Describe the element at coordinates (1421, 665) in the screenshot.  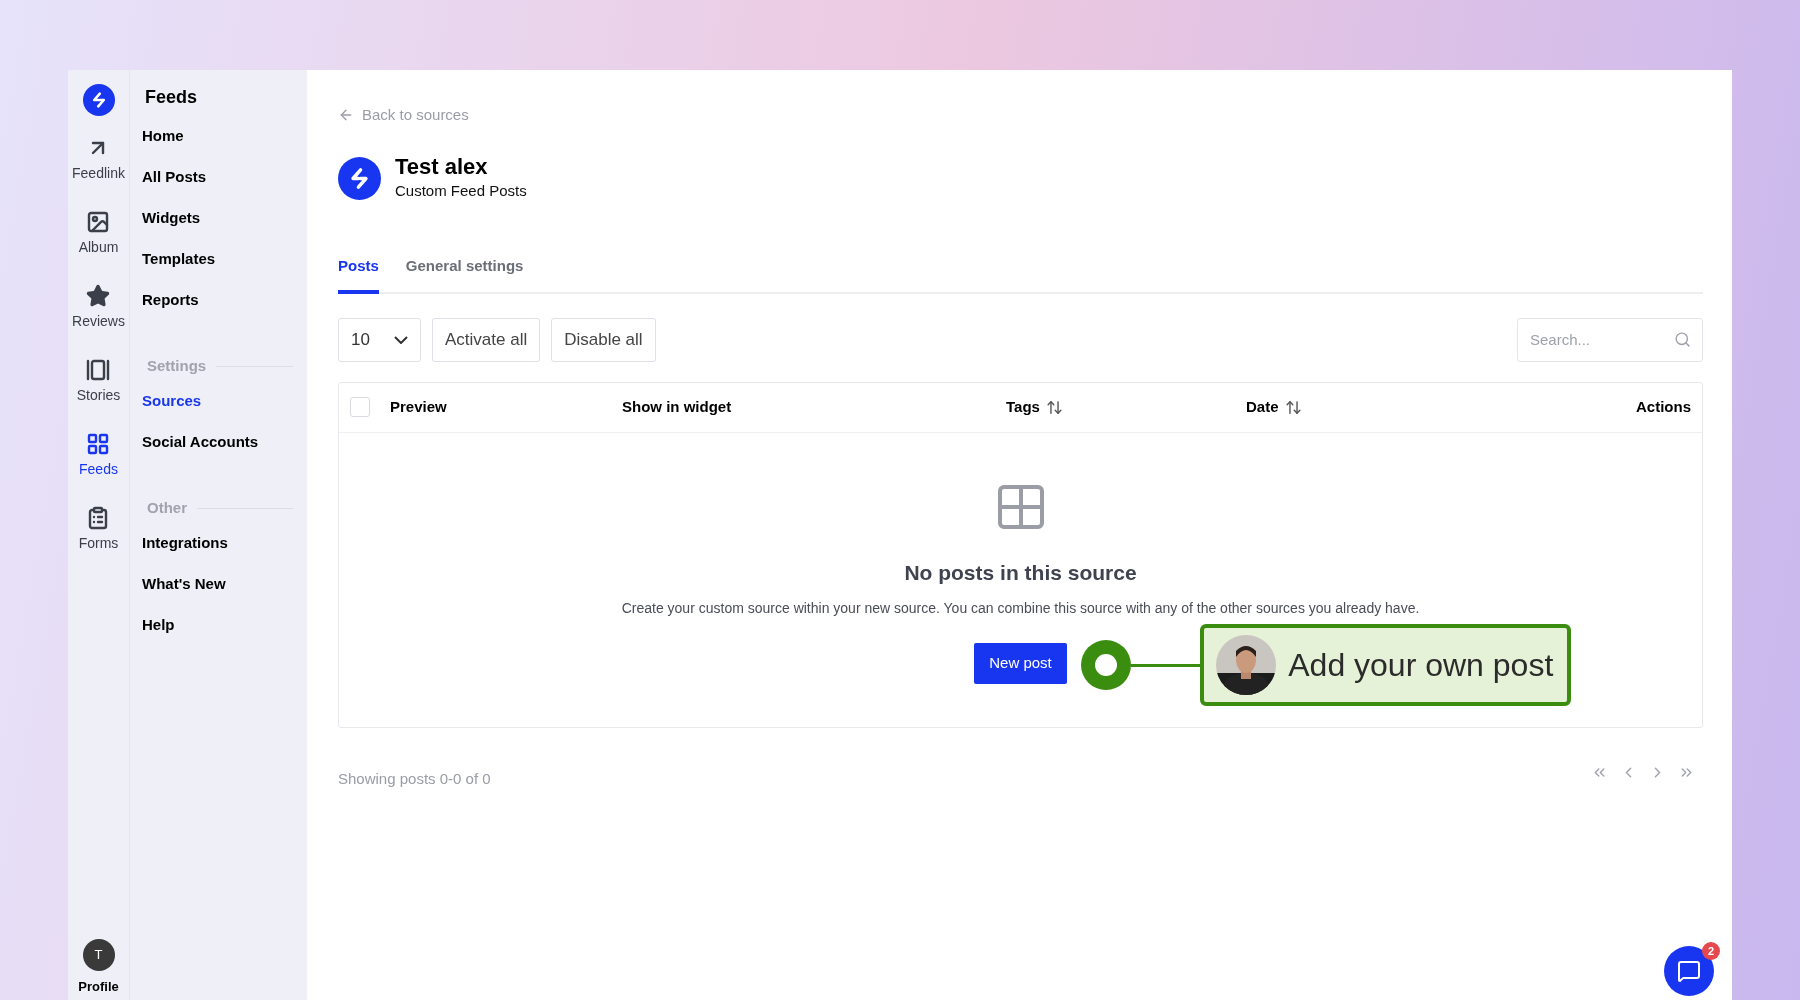
I see `callout-text: Add your own post` at that location.